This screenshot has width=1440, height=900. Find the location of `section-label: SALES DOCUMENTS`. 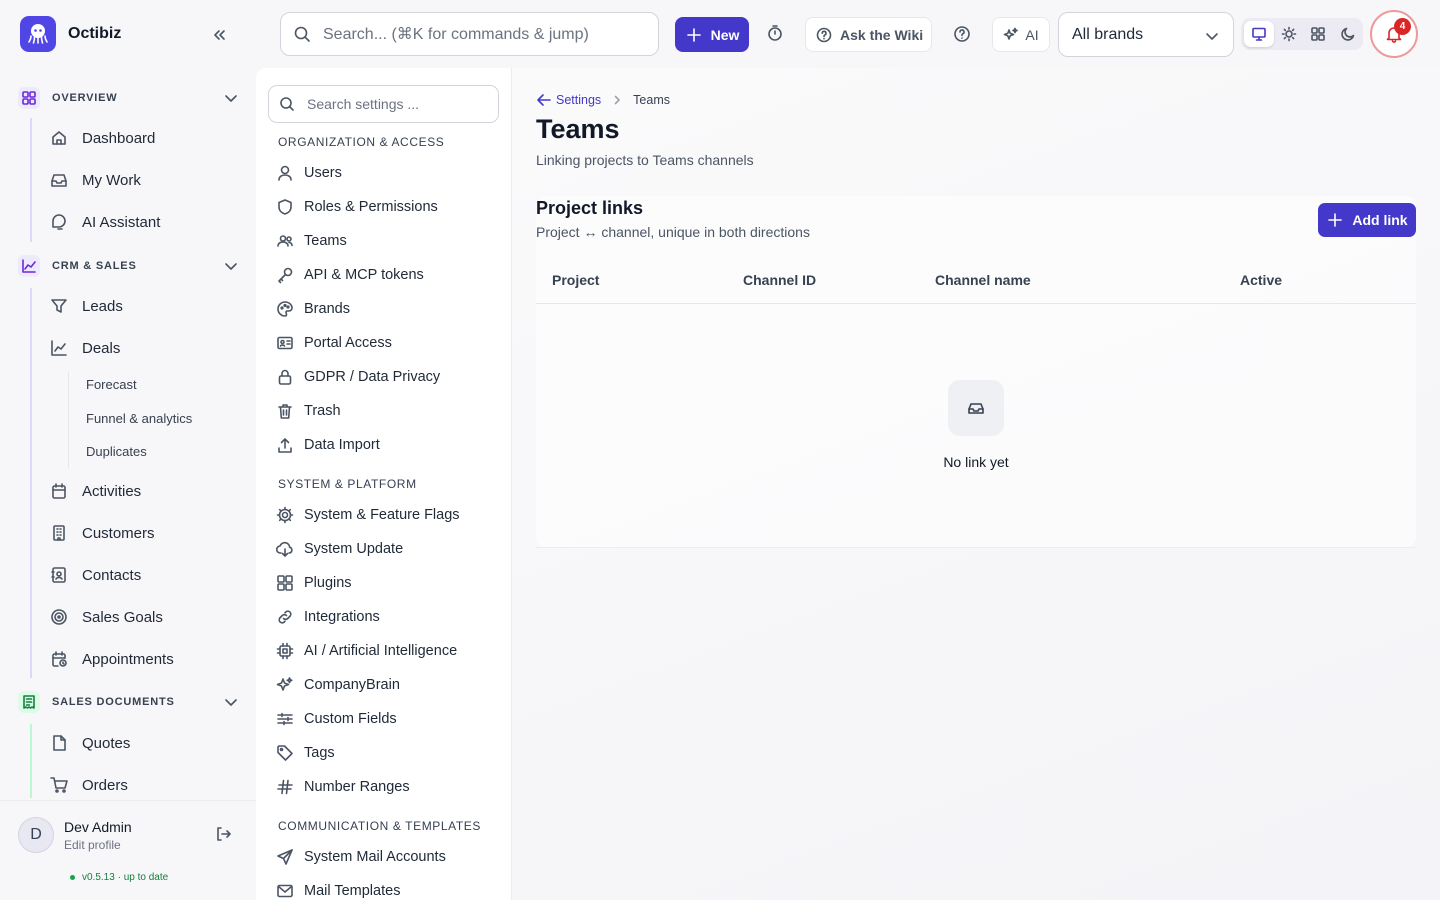

section-label: SALES DOCUMENTS is located at coordinates (113, 702).